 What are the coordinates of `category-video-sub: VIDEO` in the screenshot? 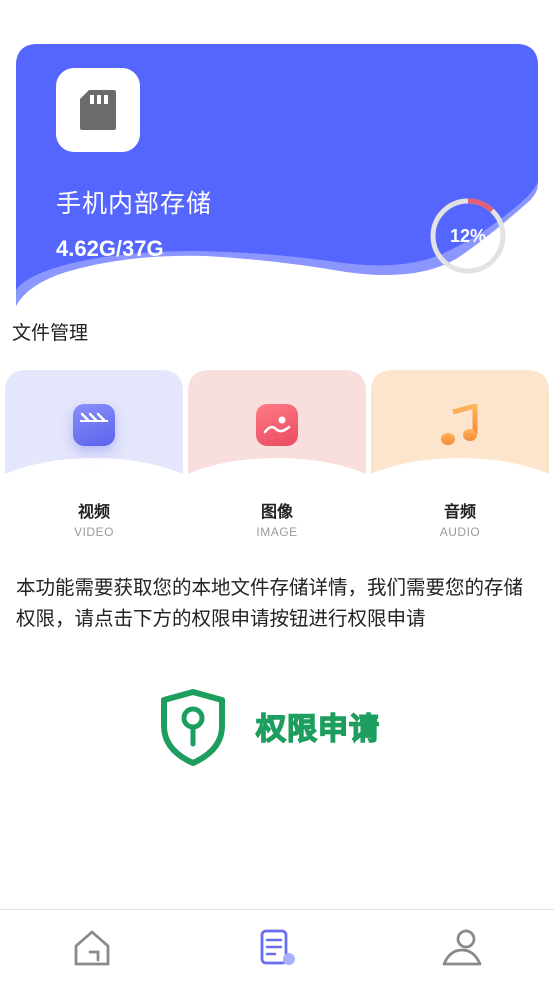 It's located at (94, 532).